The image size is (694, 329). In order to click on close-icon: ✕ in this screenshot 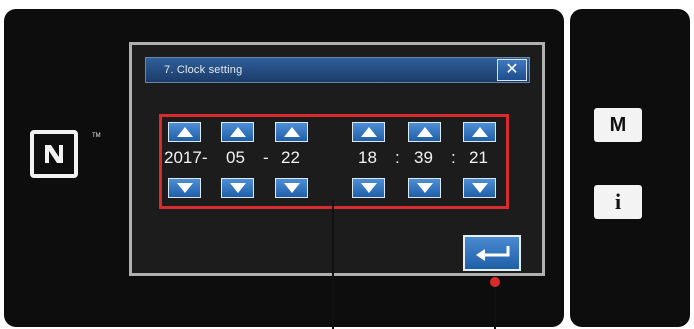, I will do `click(512, 69)`.